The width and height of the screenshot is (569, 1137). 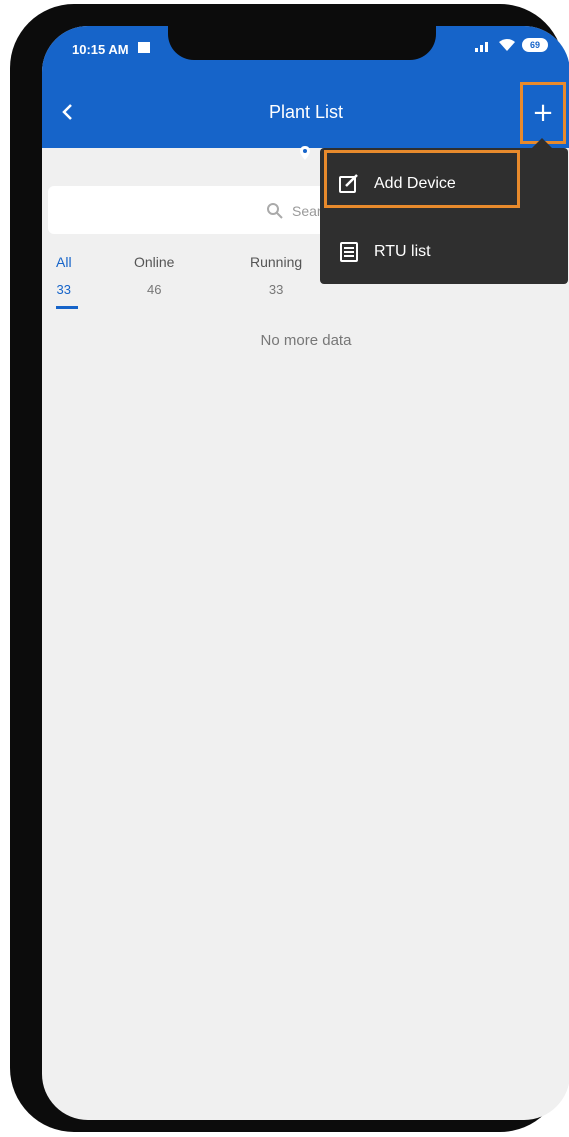 I want to click on plus-icon: +, so click(x=543, y=113).